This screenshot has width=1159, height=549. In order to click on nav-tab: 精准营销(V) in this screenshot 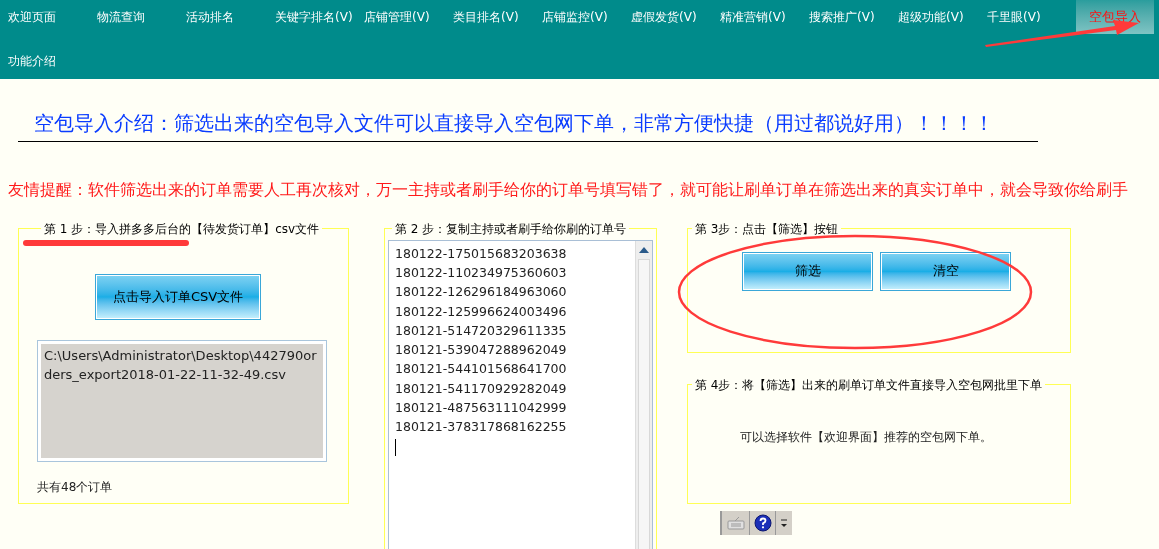, I will do `click(764, 17)`.